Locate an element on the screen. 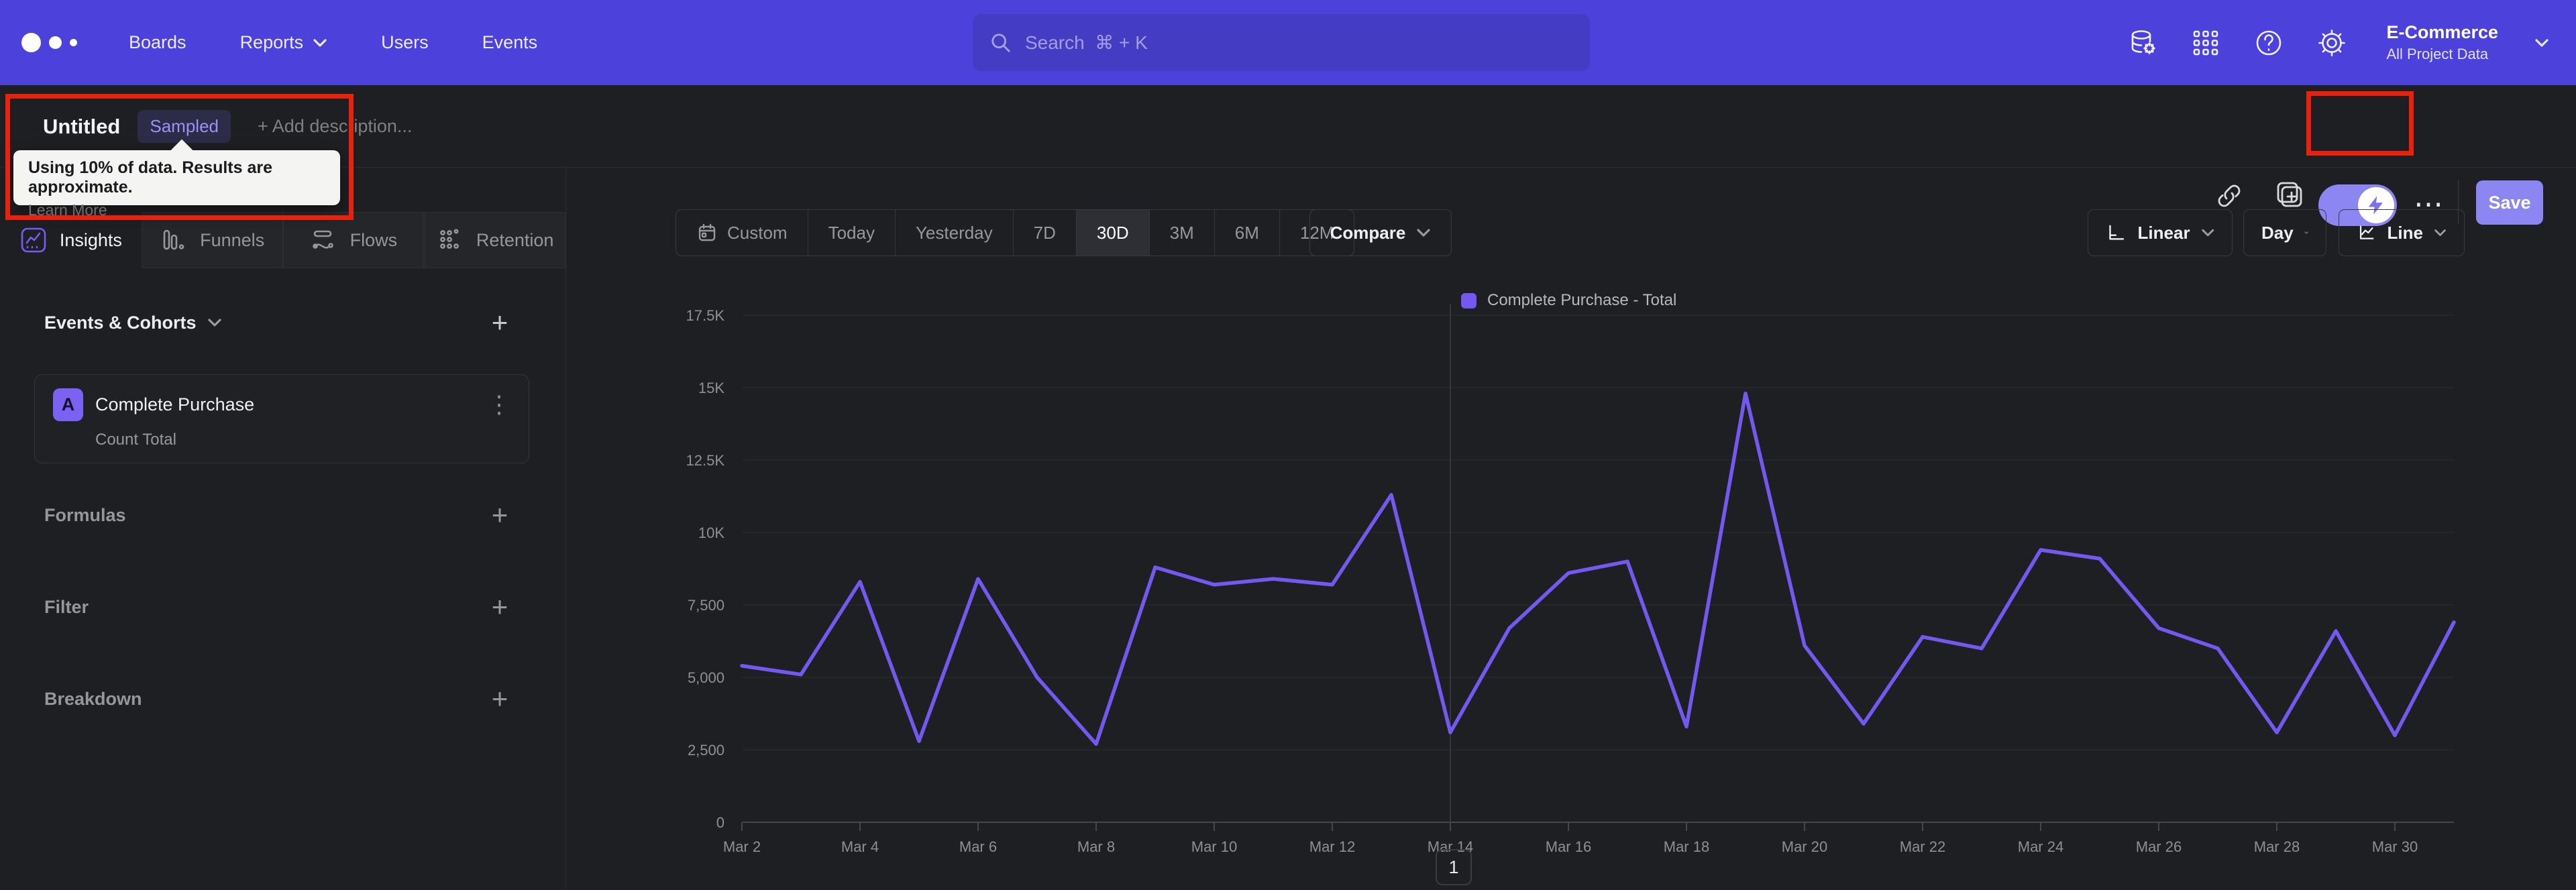 The image size is (2576, 890). range-3m: 3M is located at coordinates (1182, 233).